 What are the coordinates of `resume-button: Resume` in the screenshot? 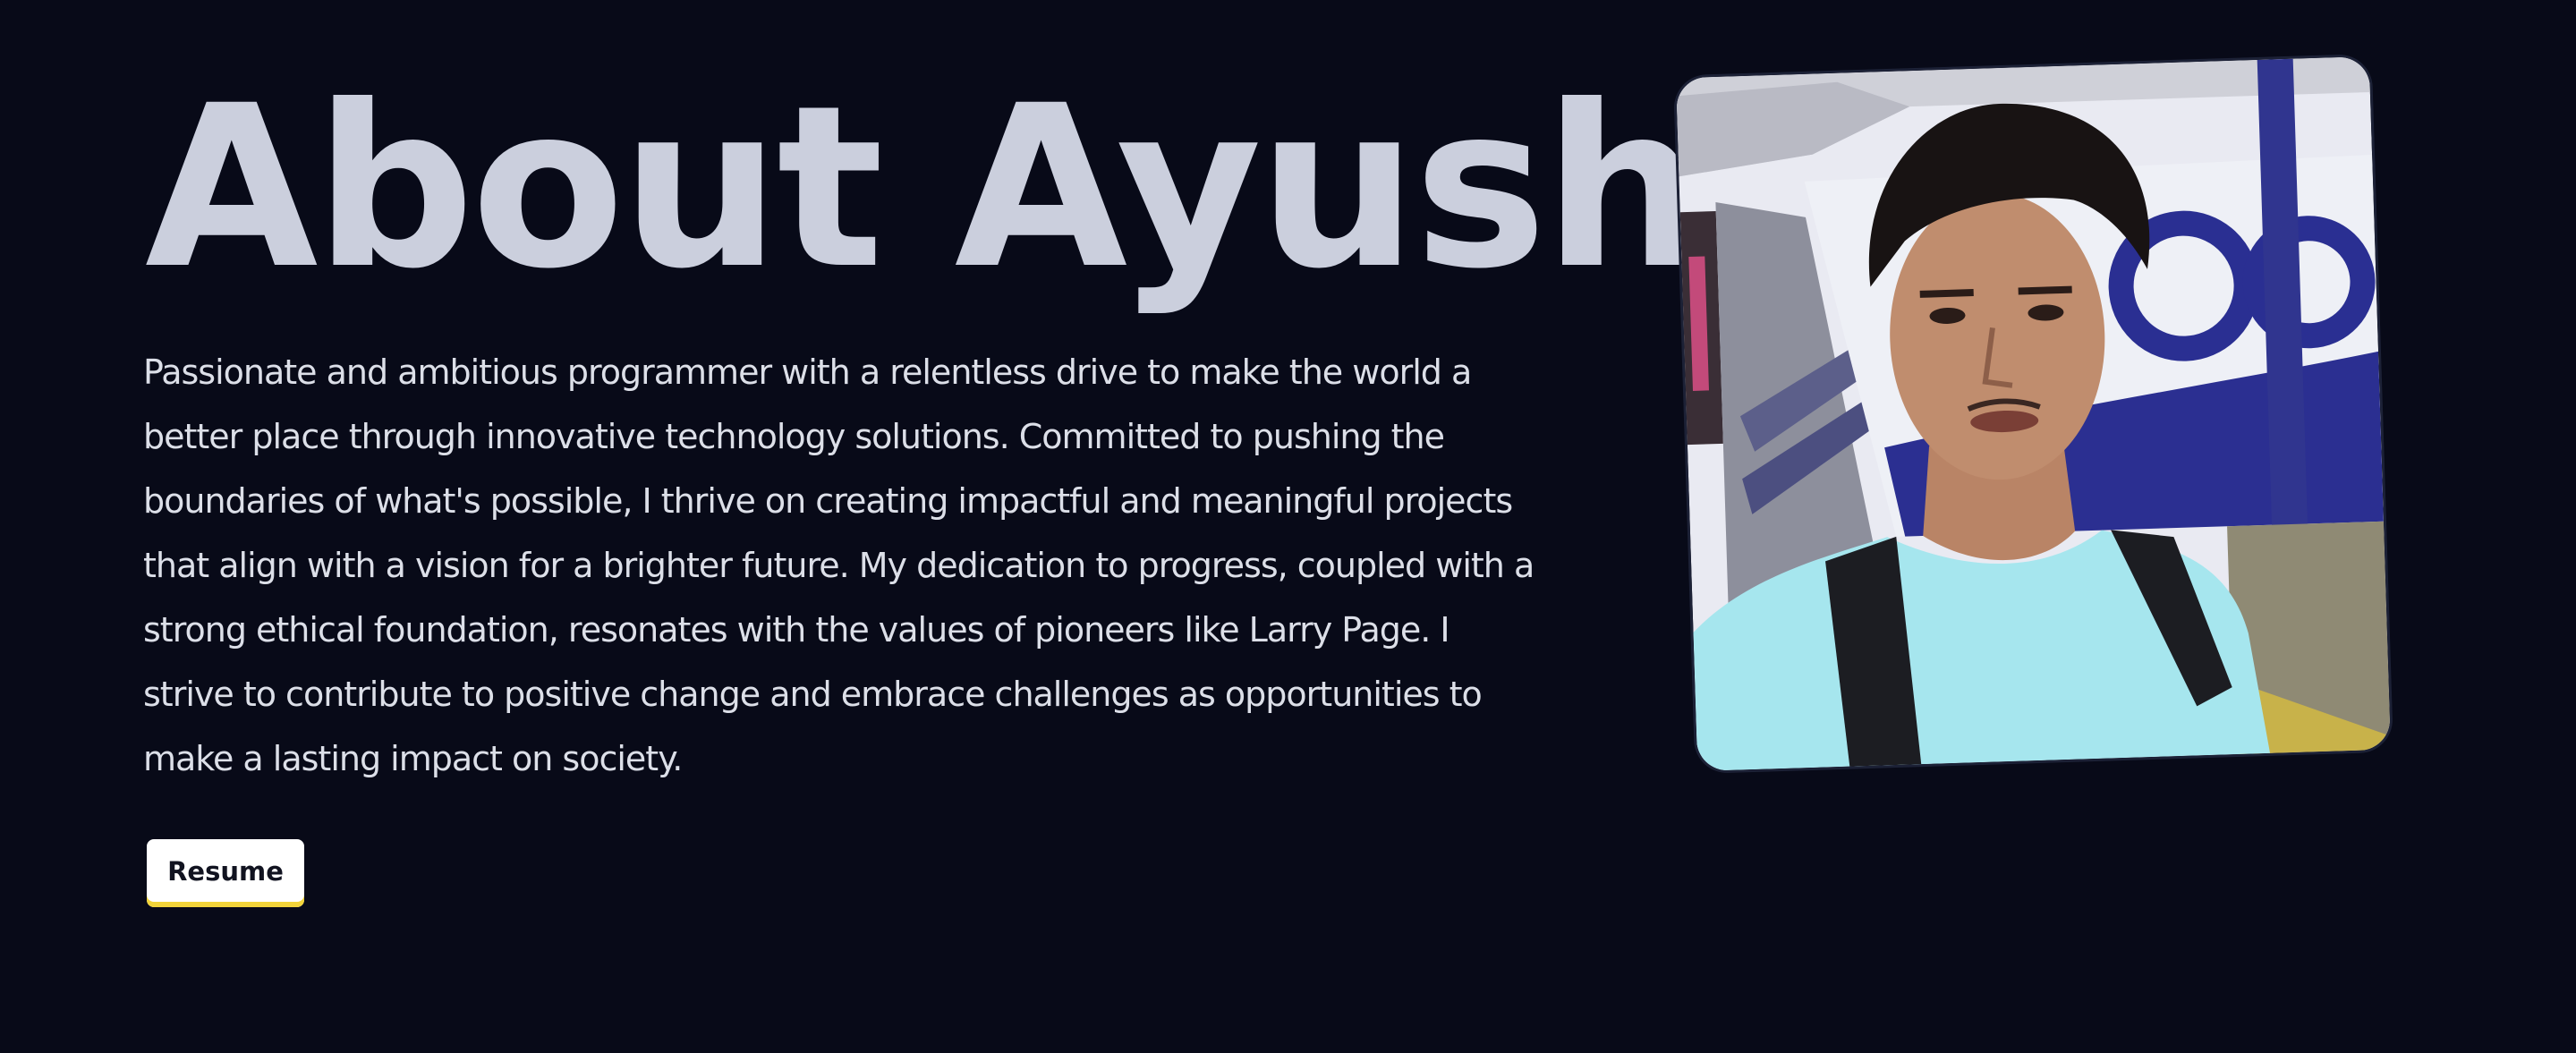 It's located at (225, 873).